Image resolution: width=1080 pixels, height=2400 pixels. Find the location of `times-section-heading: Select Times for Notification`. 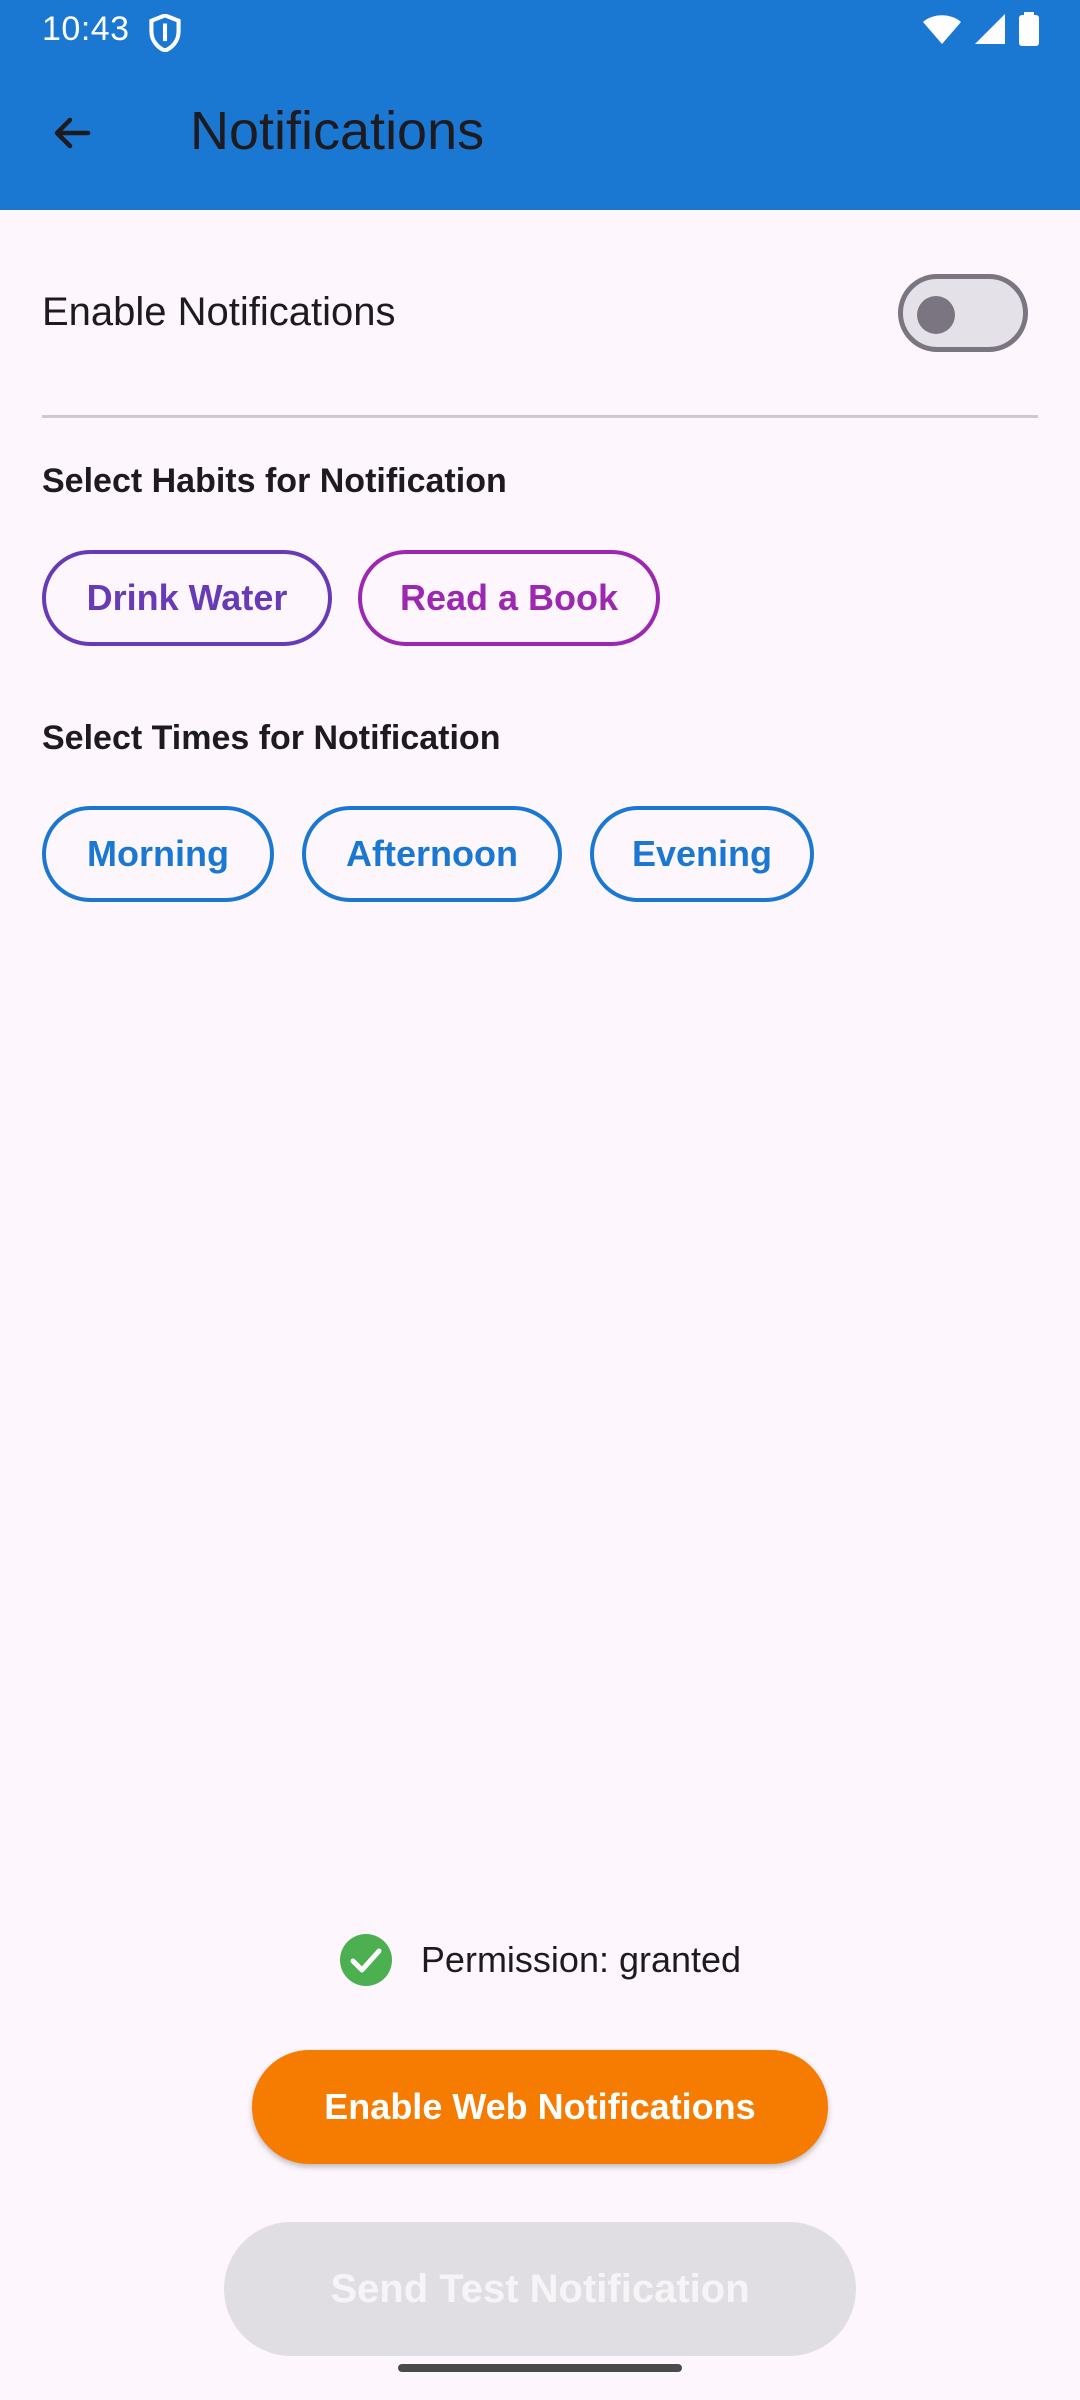

times-section-heading: Select Times for Notification is located at coordinates (271, 738).